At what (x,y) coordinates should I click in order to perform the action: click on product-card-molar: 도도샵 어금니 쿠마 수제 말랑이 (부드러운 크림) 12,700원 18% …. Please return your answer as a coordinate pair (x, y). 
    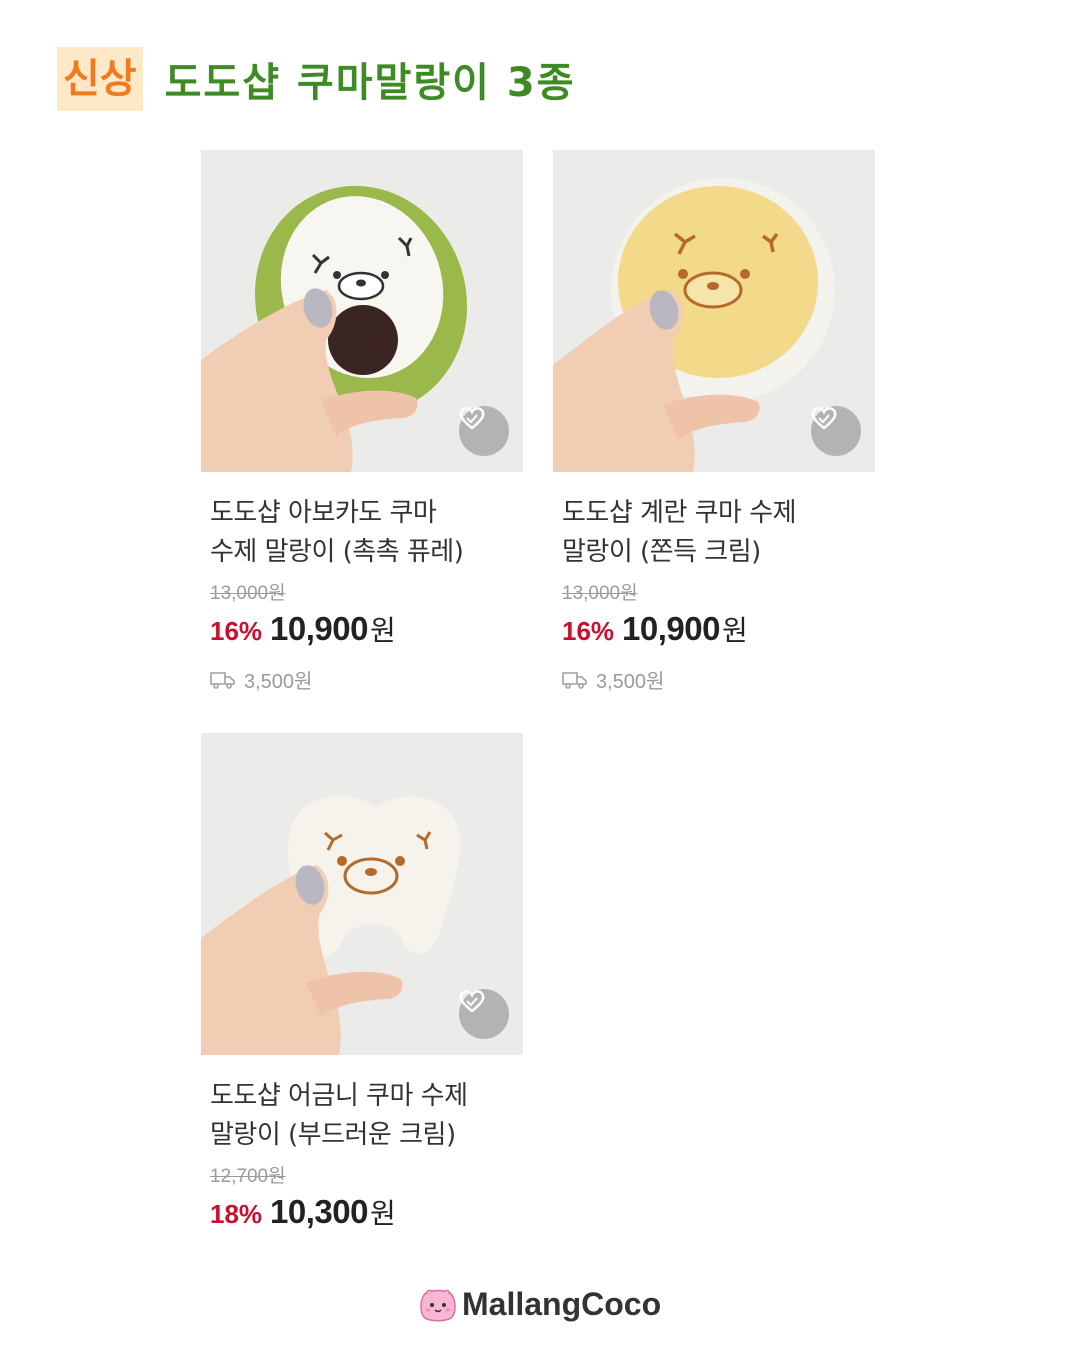
    Looking at the image, I should click on (362, 982).